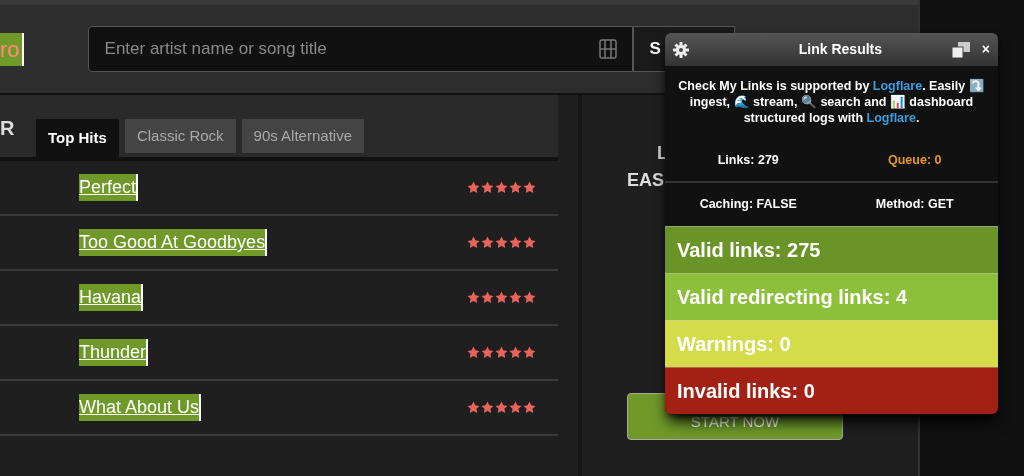 The width and height of the screenshot is (1024, 476). Describe the element at coordinates (840, 49) in the screenshot. I see `panel-title: Link Results` at that location.